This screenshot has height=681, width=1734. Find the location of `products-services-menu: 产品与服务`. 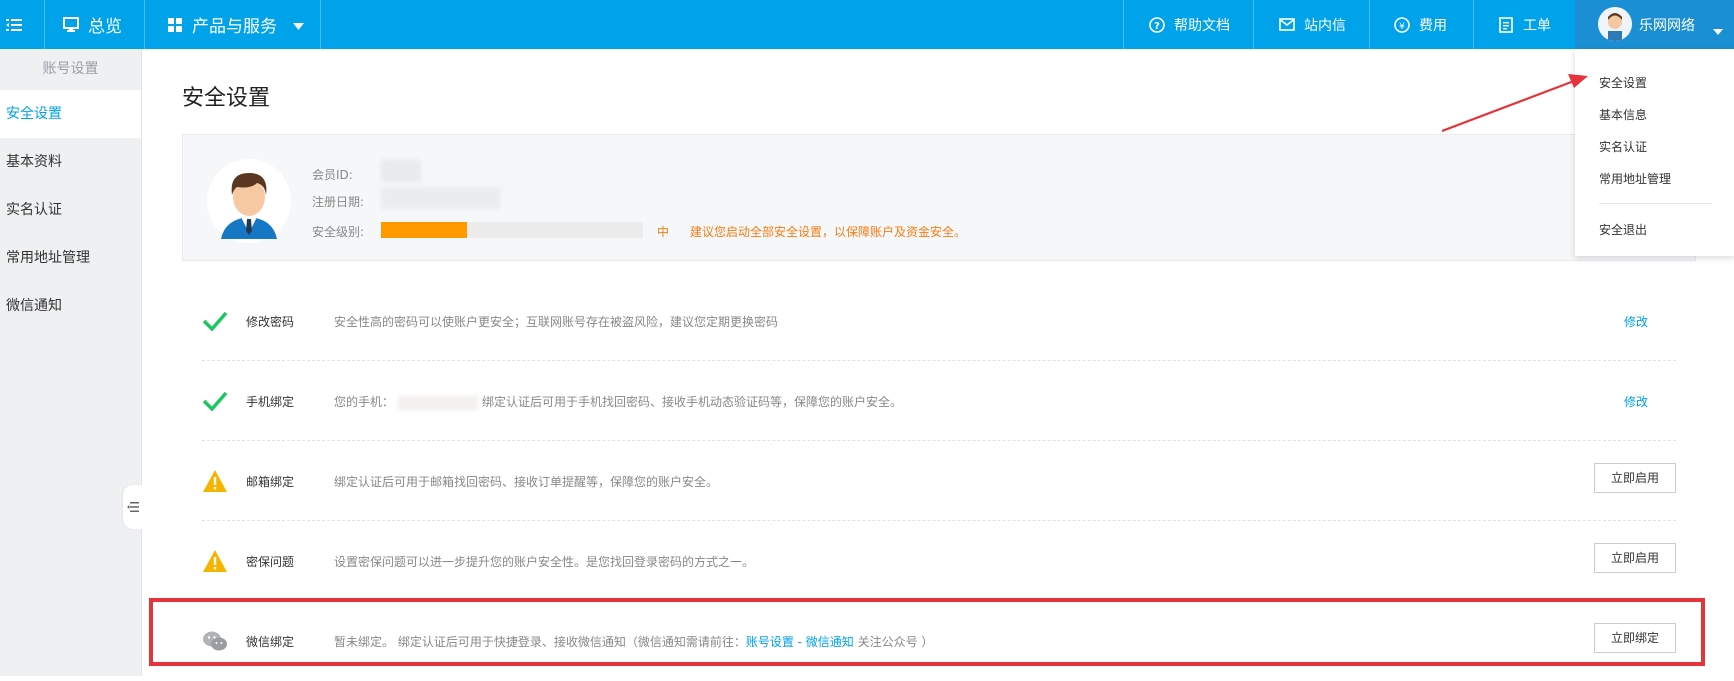

products-services-menu: 产品与服务 is located at coordinates (235, 24).